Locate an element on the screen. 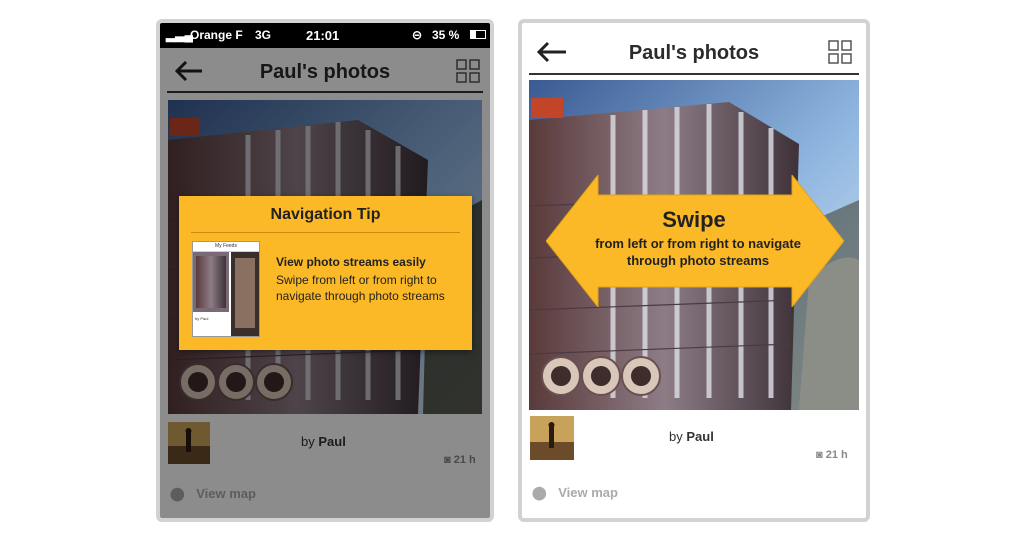 The width and height of the screenshot is (1024, 544). tip-divider is located at coordinates (325, 232).